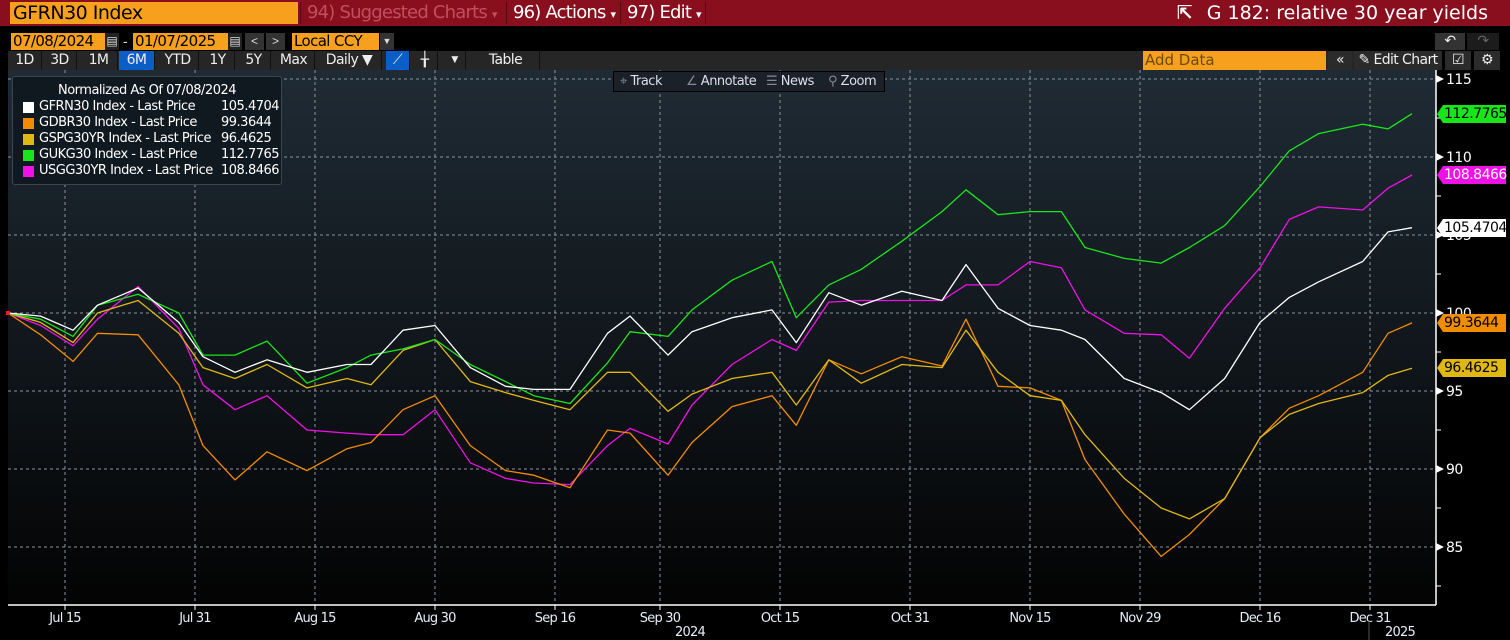 Image resolution: width=1510 pixels, height=640 pixels. I want to click on x-year-label: 2024, so click(690, 632).